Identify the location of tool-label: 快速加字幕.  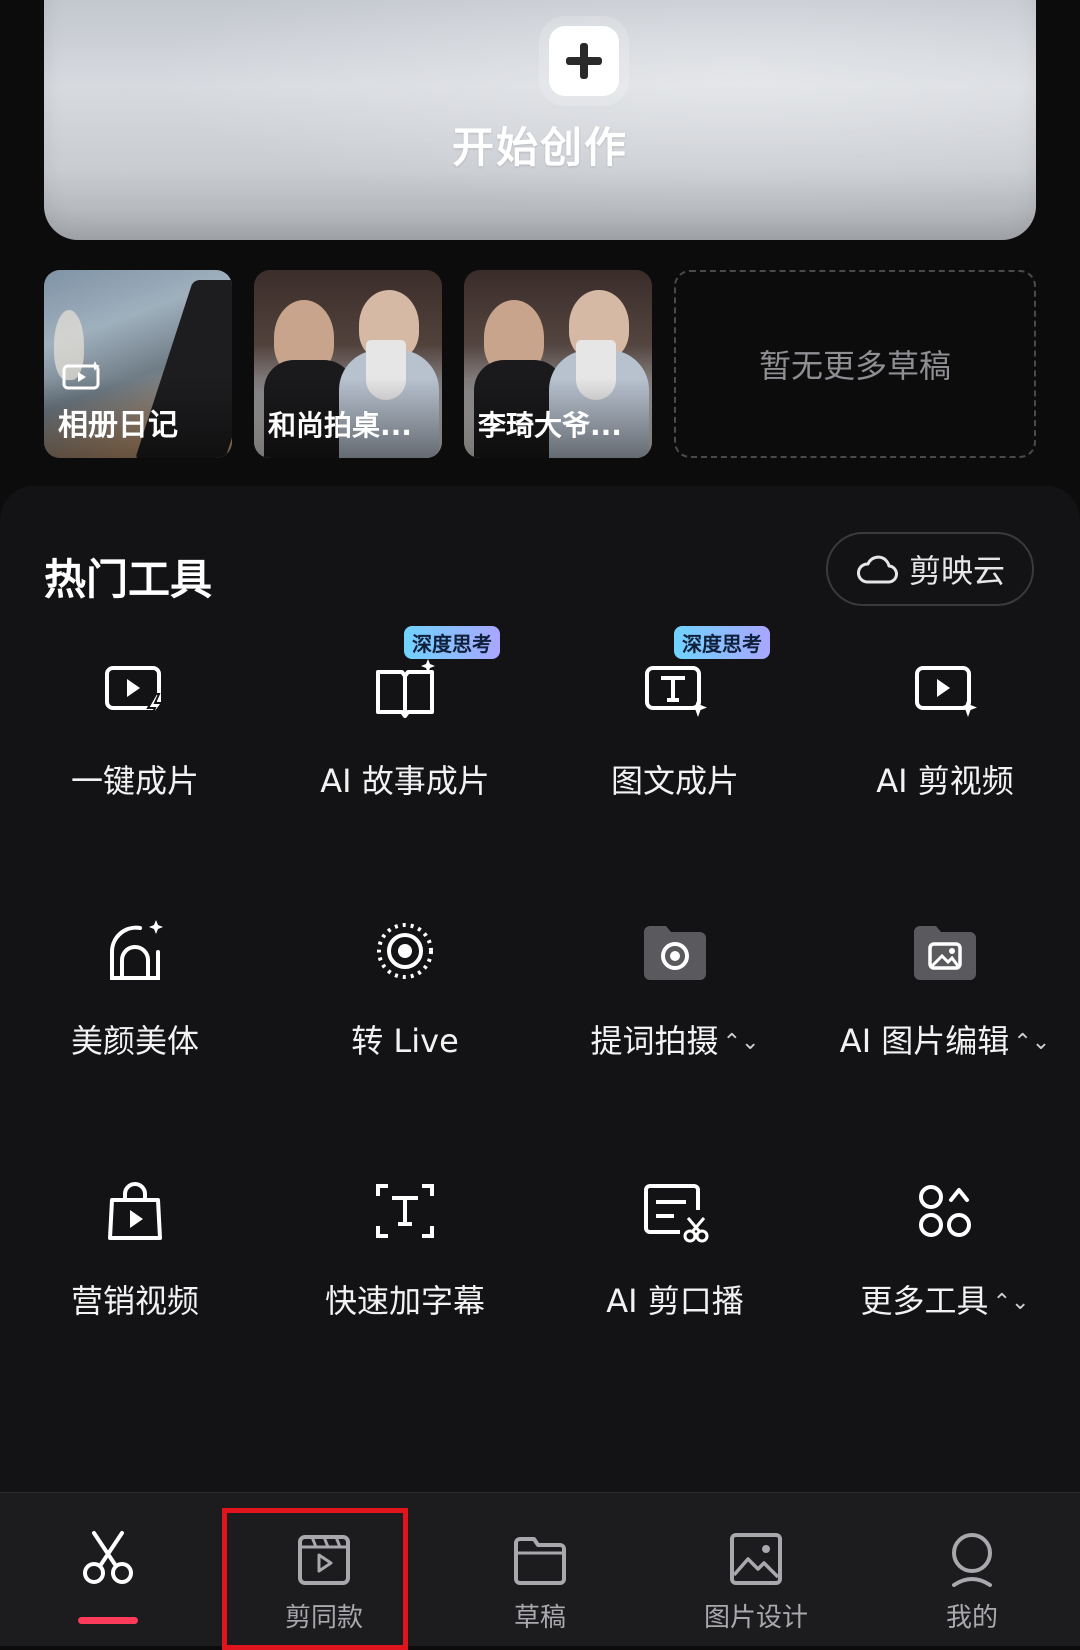
(404, 1301).